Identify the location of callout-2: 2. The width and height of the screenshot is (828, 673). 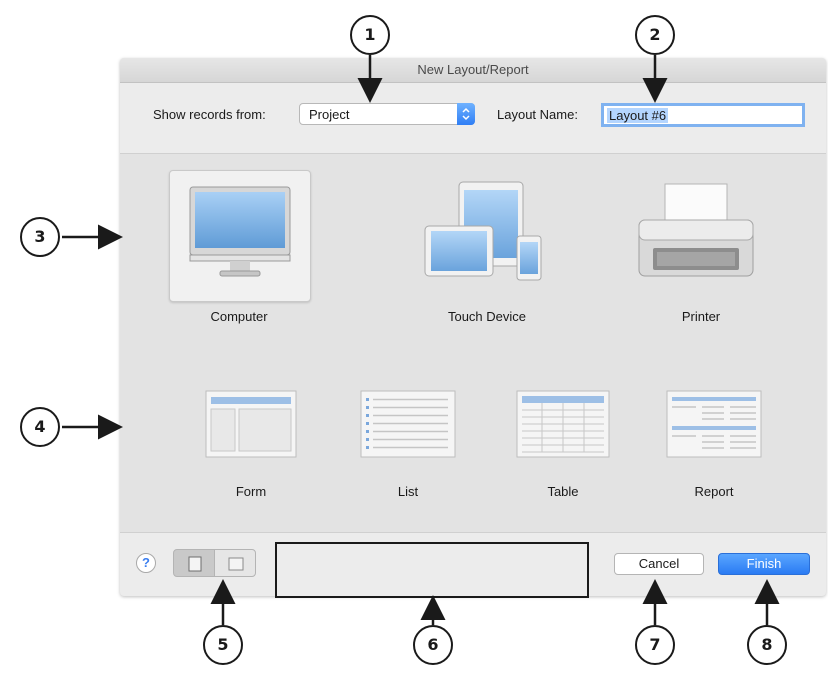
(655, 35).